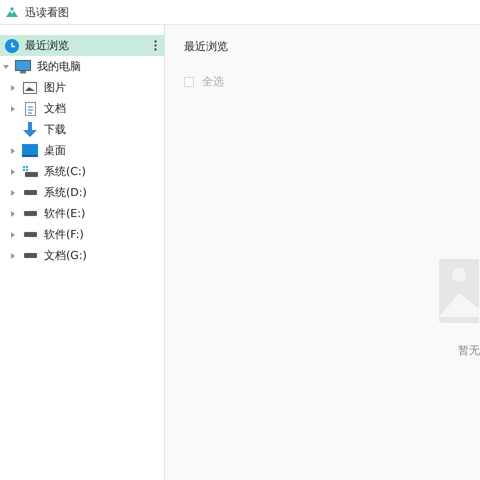 Image resolution: width=480 pixels, height=480 pixels. What do you see at coordinates (65, 171) in the screenshot?
I see `tree-item: 系统(C:)` at bounding box center [65, 171].